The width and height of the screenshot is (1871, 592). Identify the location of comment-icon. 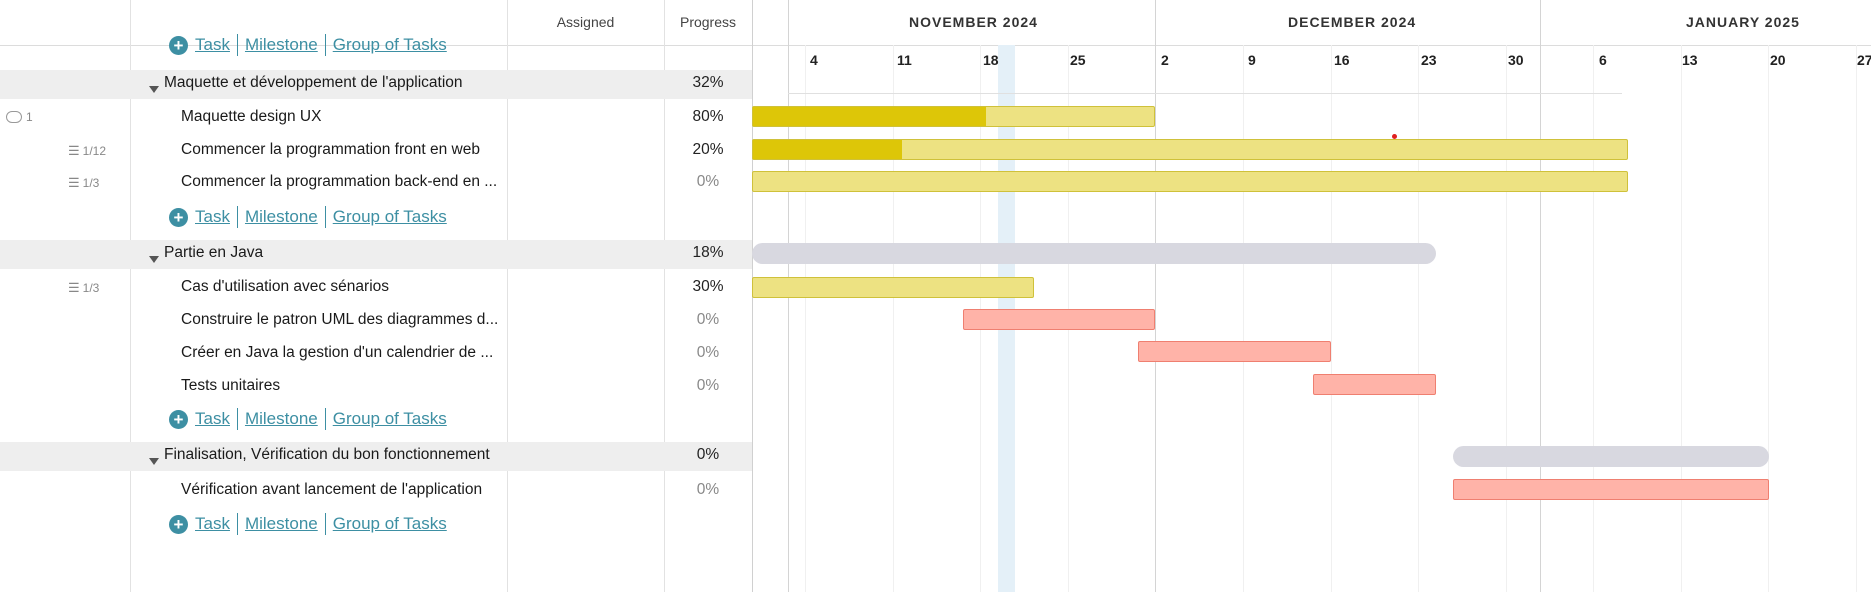
(14, 117).